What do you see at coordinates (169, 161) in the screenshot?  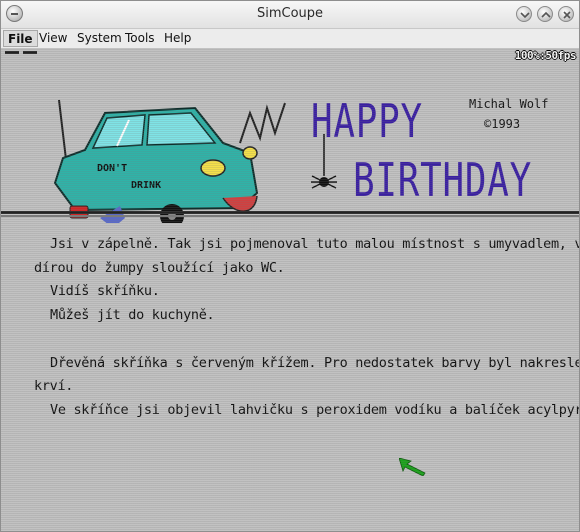 I see `car-illustration: DON'T DRINK` at bounding box center [169, 161].